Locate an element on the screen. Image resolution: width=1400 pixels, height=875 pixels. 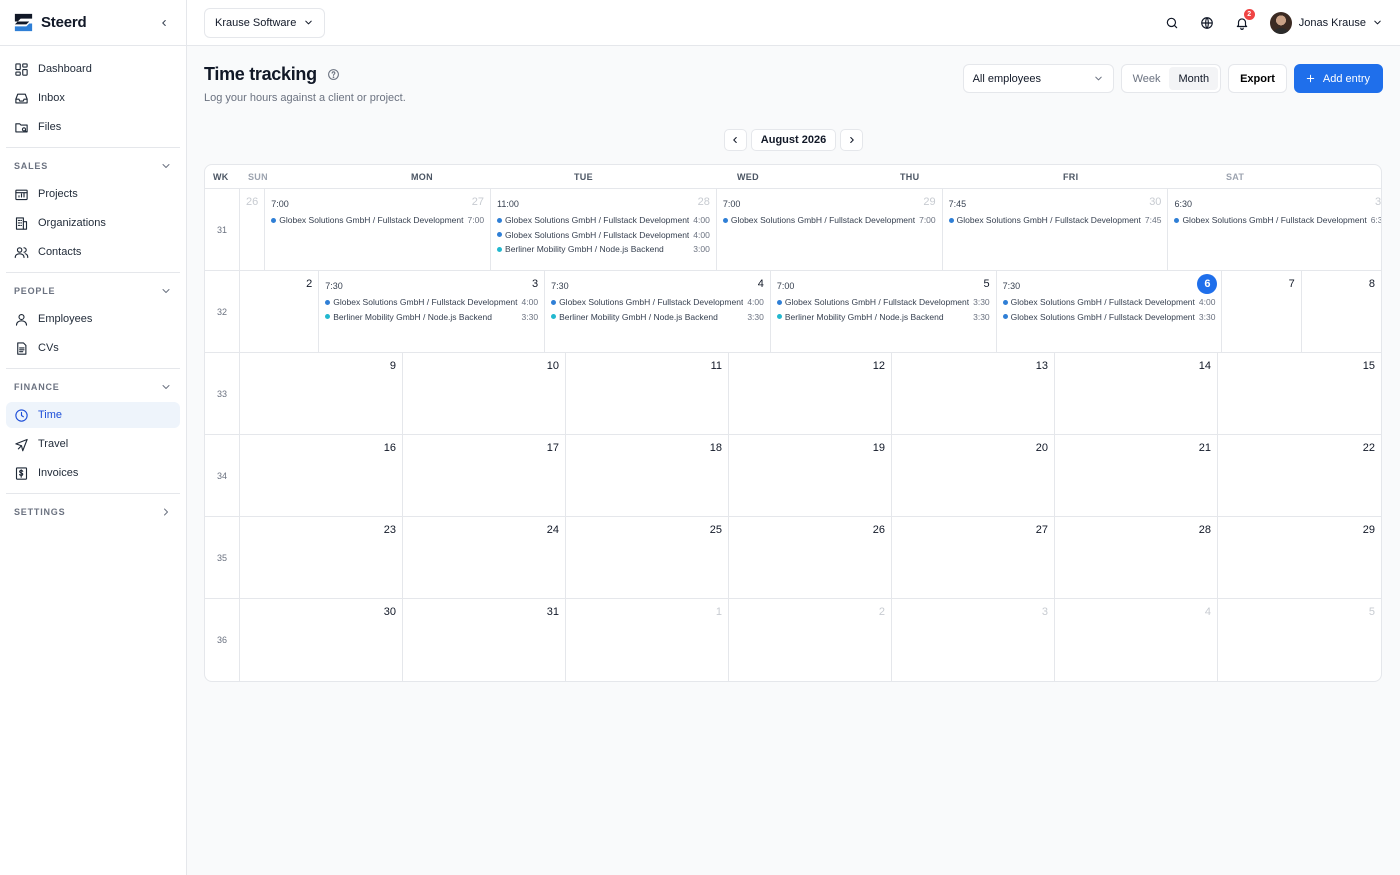
day-cell: 20 is located at coordinates (973, 475).